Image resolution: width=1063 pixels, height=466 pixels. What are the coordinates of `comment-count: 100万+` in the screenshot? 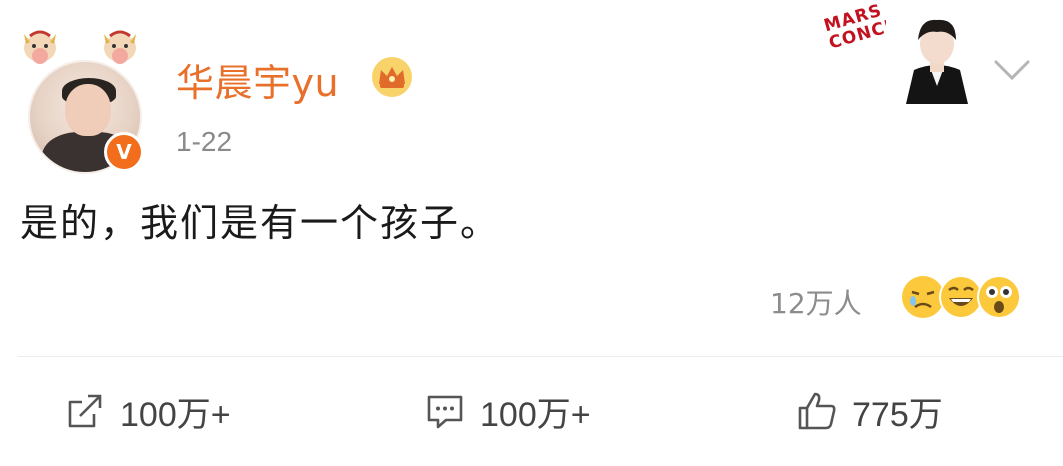 It's located at (535, 414).